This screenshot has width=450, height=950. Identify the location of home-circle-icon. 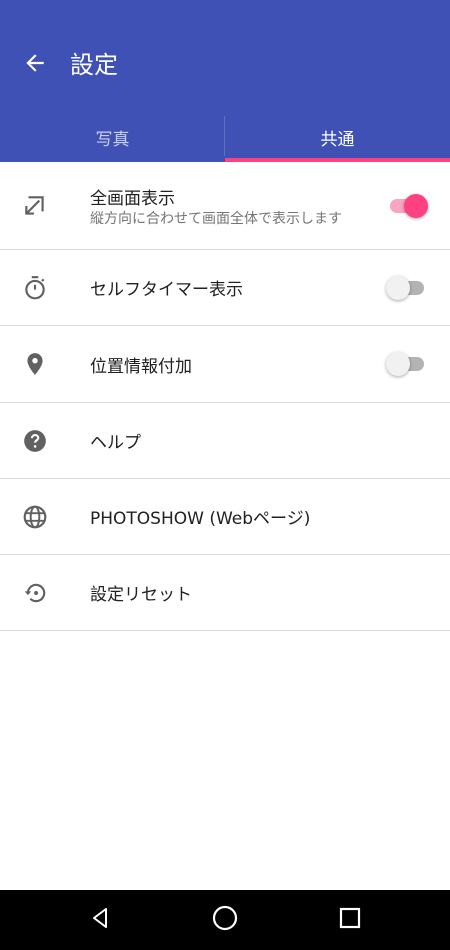
(225, 920).